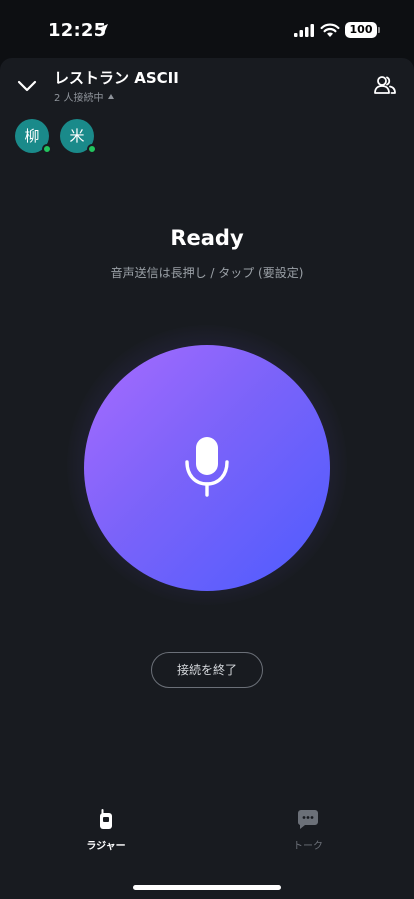 The image size is (414, 899). What do you see at coordinates (207, 29) in the screenshot?
I see `status-bar: 12:25 100` at bounding box center [207, 29].